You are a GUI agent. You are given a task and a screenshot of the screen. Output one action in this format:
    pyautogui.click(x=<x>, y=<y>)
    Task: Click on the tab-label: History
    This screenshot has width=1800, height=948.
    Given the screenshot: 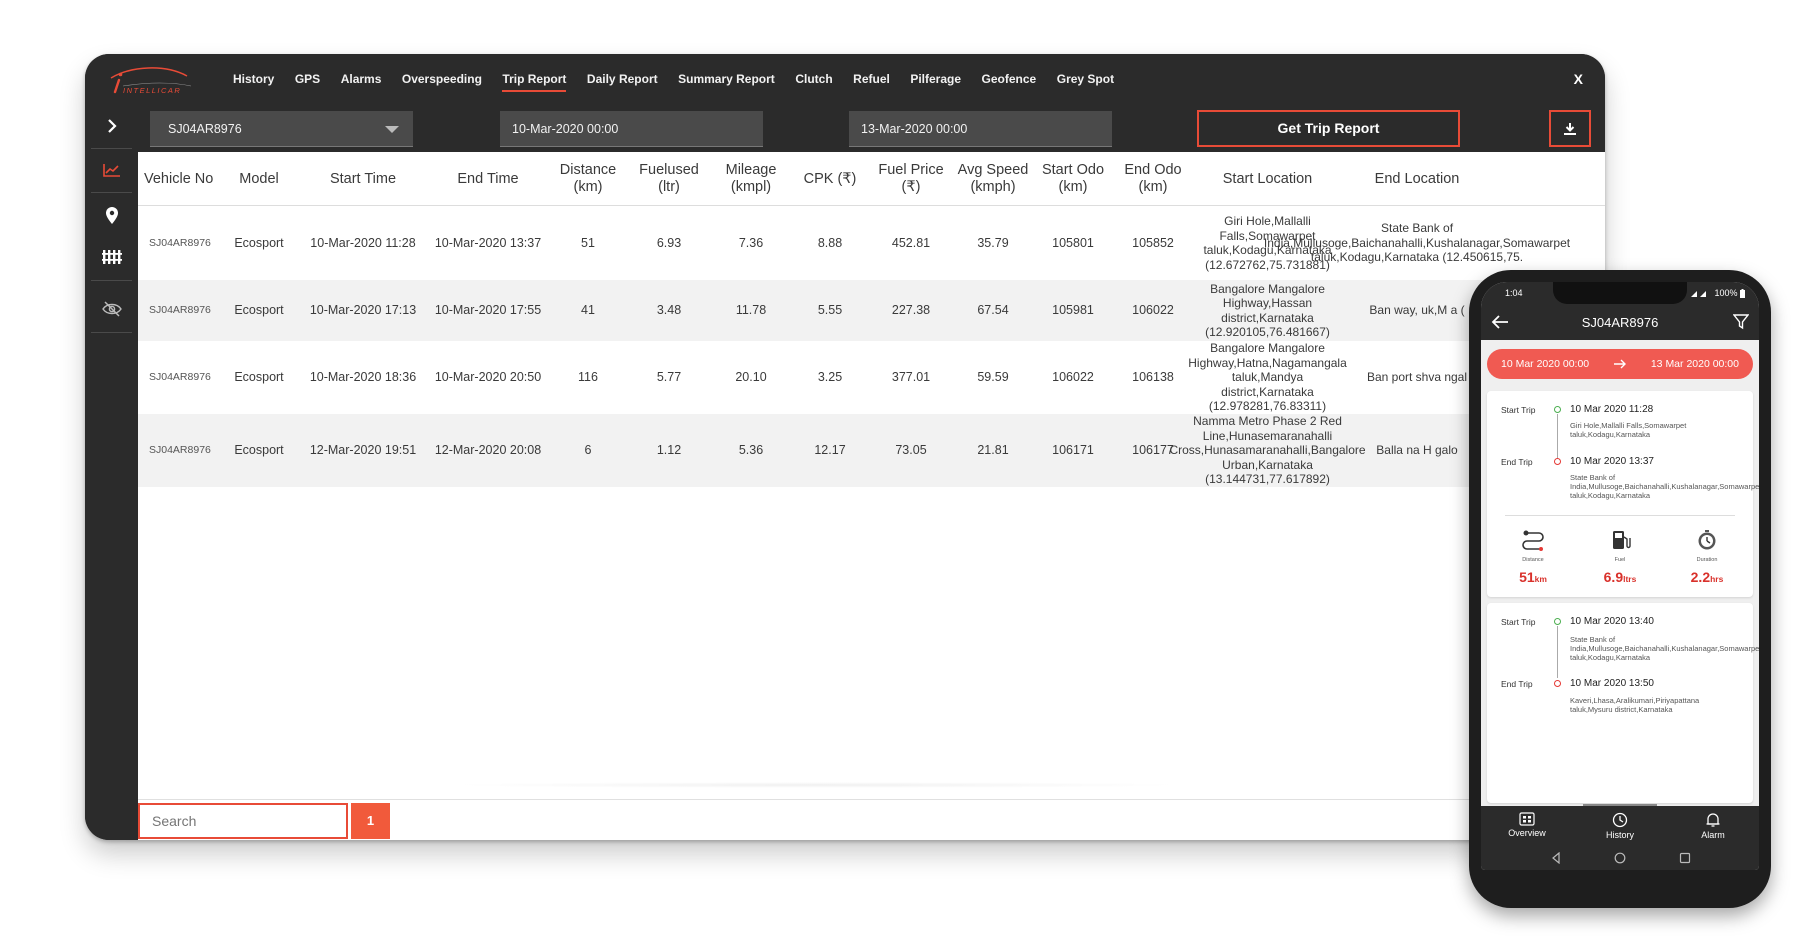 What is the action you would take?
    pyautogui.click(x=1619, y=835)
    